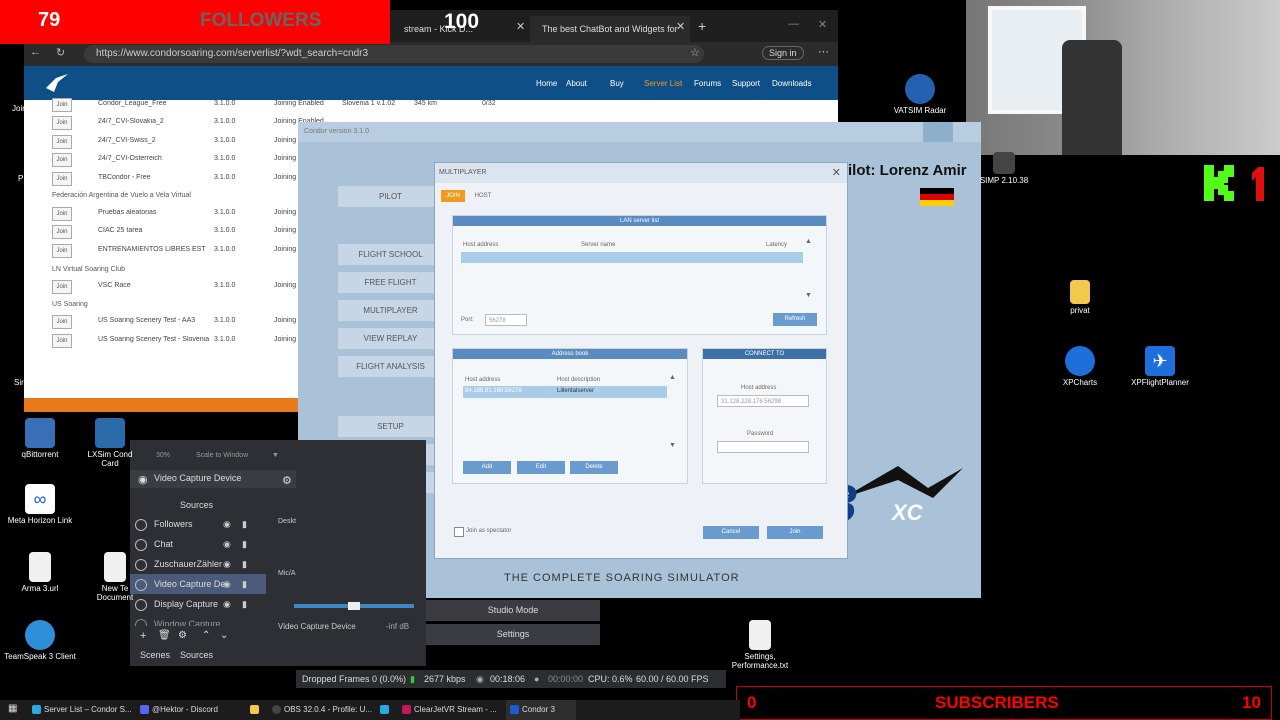 The height and width of the screenshot is (720, 1280). I want to click on studio-mode-button: Studio Mode, so click(513, 610).